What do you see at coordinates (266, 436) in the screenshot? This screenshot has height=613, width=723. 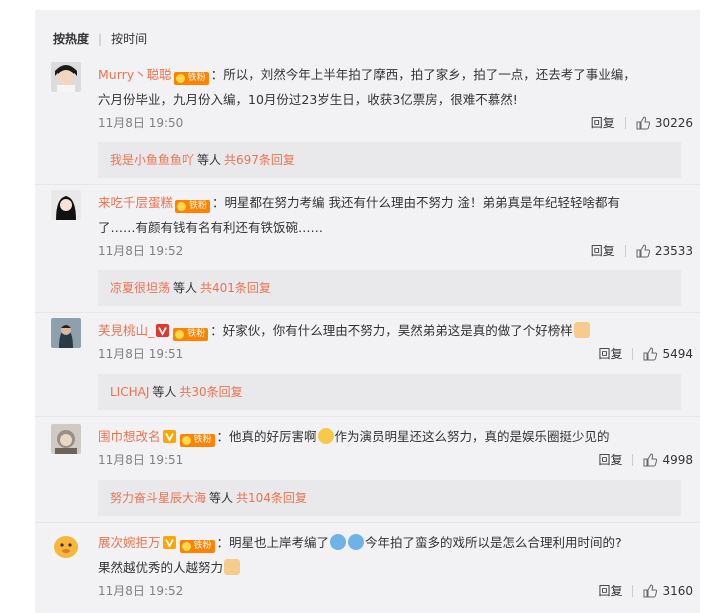 I see `comment-text-line: ：他真的好厉害啊` at bounding box center [266, 436].